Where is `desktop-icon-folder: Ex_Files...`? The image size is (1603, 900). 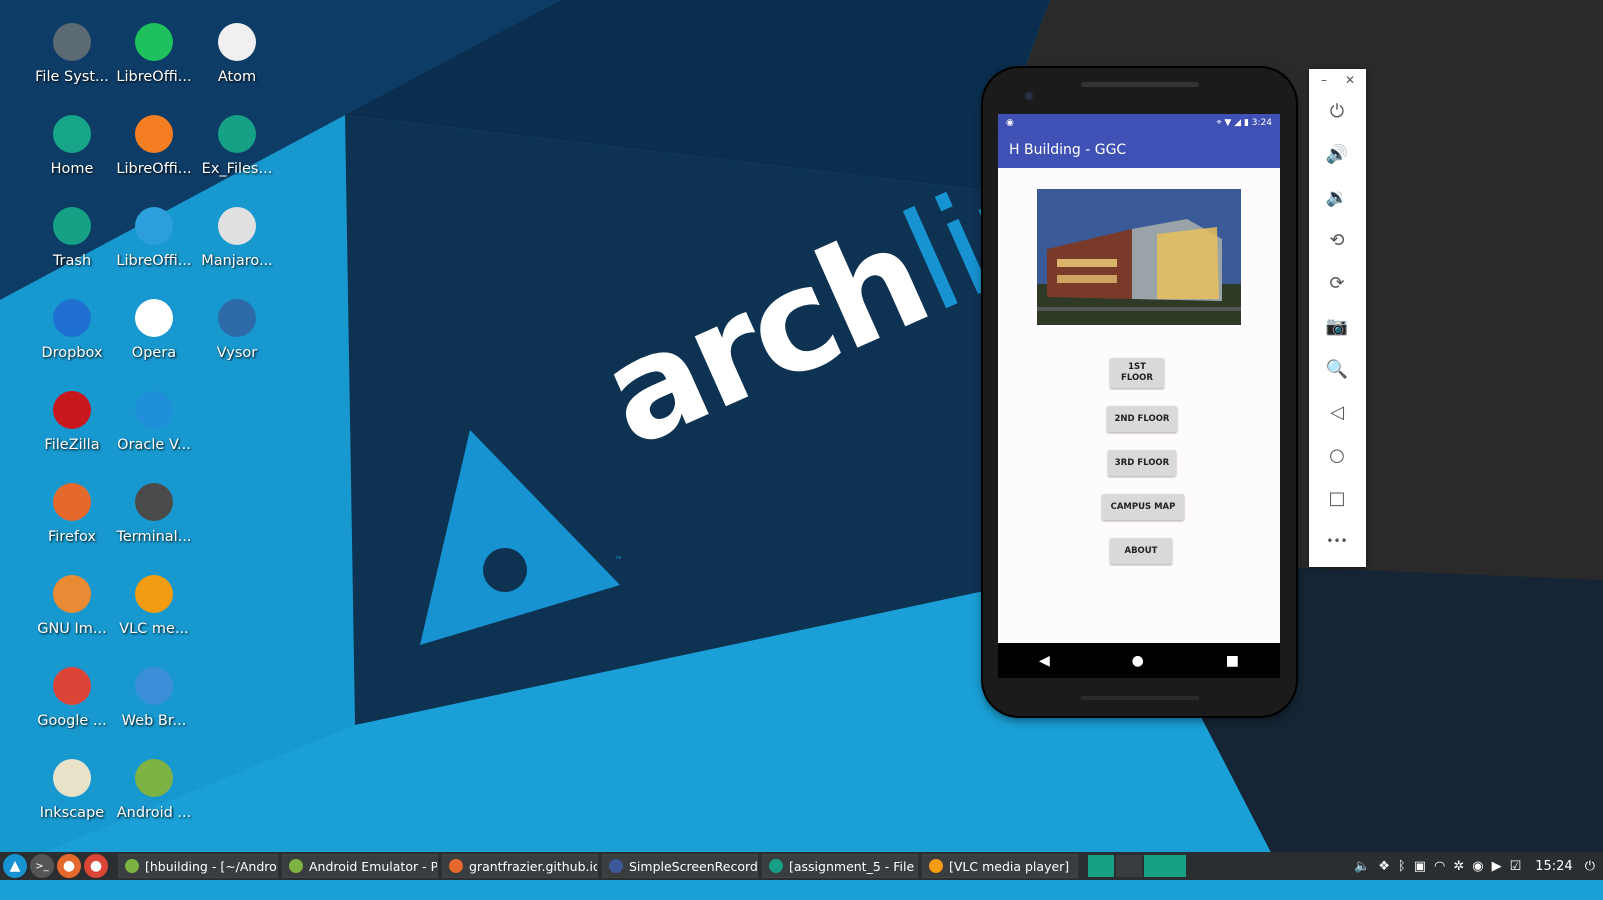
desktop-icon-folder: Ex_Files... is located at coordinates (237, 151).